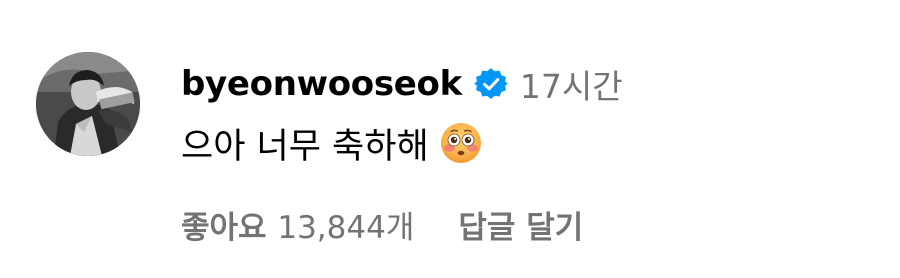 The height and width of the screenshot is (278, 900). I want to click on comment-header: byeonwooseok 17시간, so click(402, 84).